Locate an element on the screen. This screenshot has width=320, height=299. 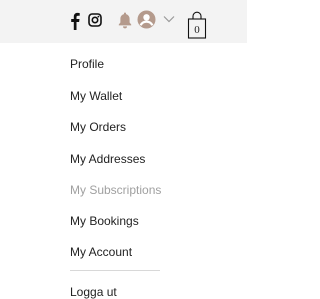
menu-item-my-bookings: My Bookings is located at coordinates (104, 221).